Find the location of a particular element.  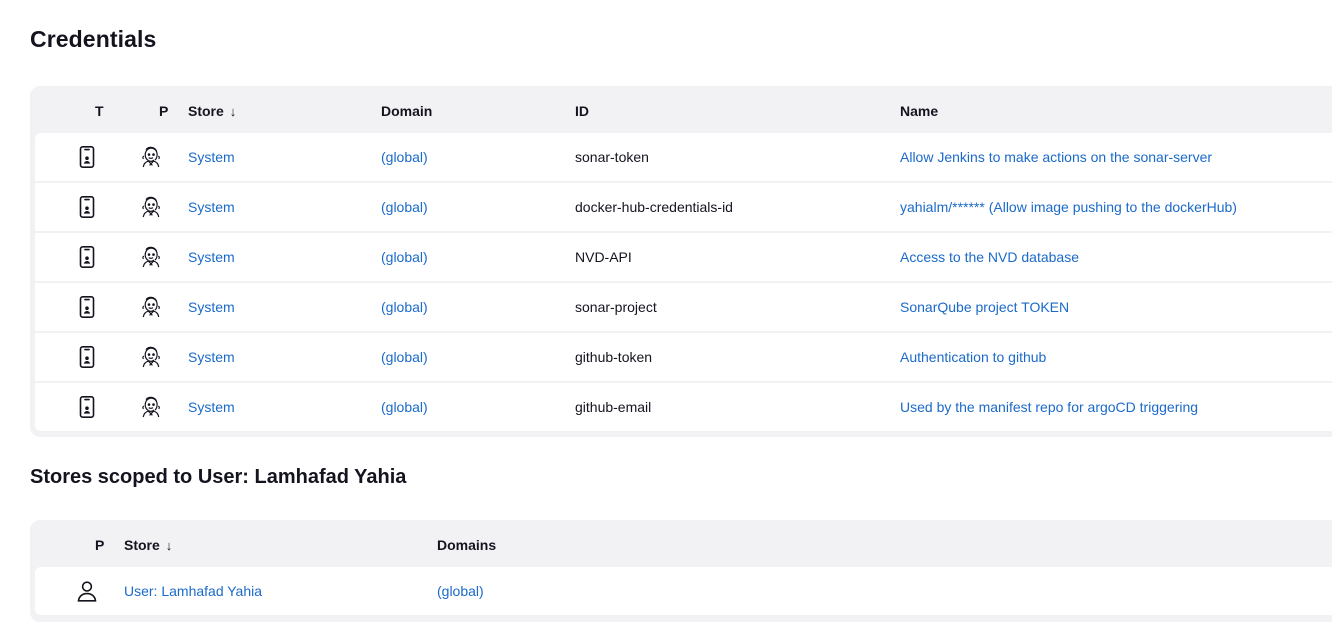

column-header-id: ID is located at coordinates (582, 111).